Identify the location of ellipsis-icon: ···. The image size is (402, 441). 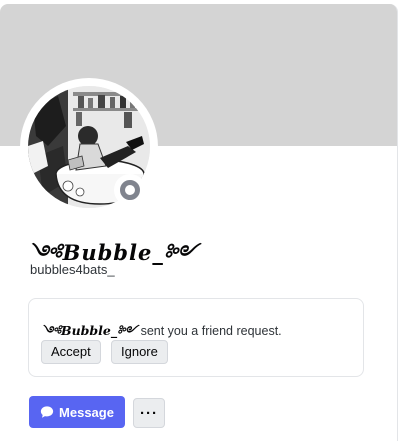
(149, 413).